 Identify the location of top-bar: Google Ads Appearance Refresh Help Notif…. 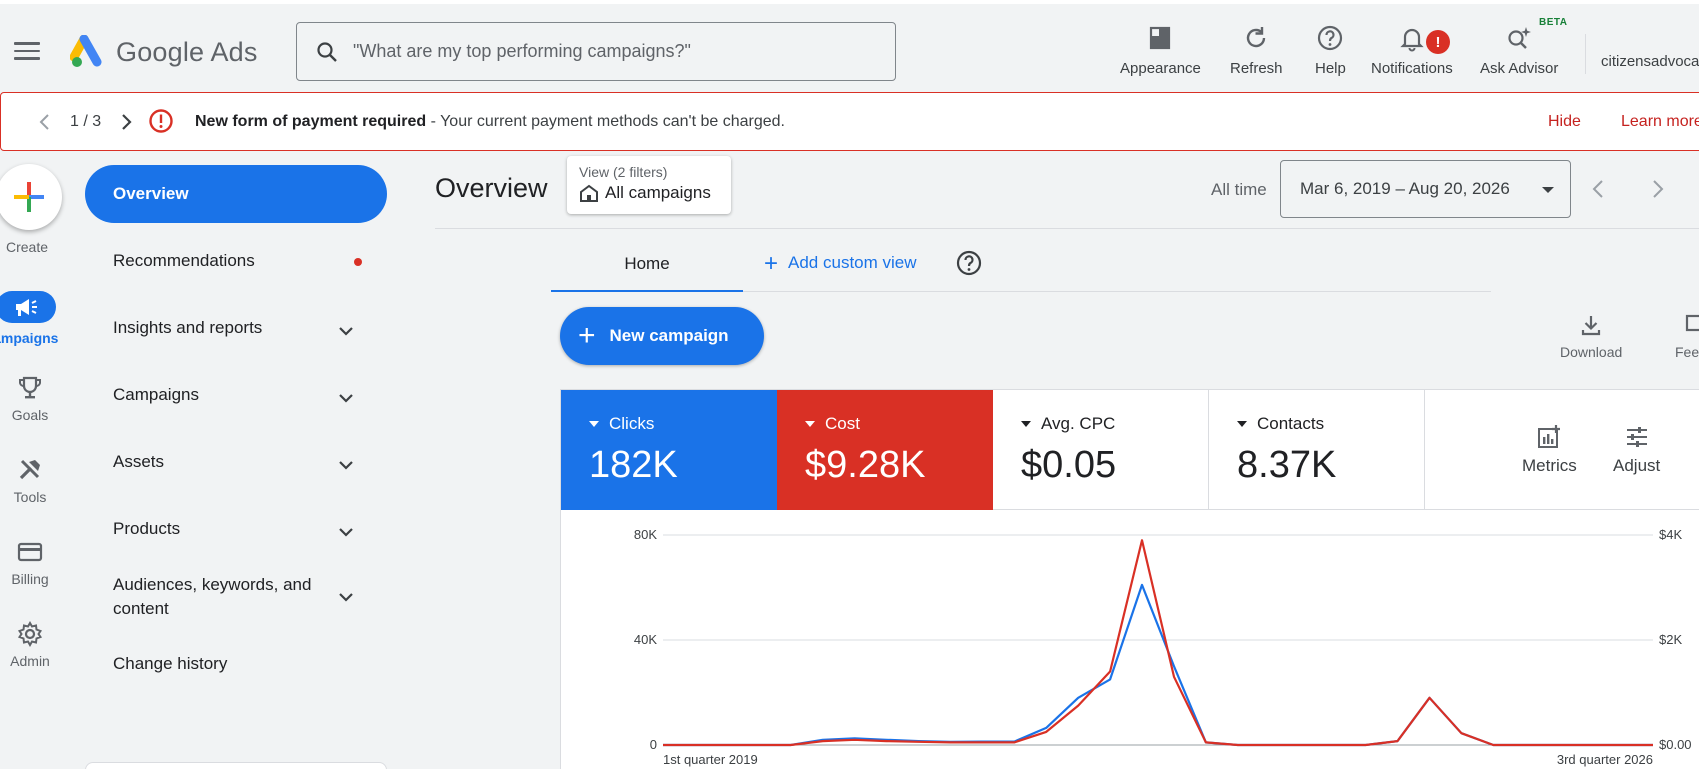
(849, 46).